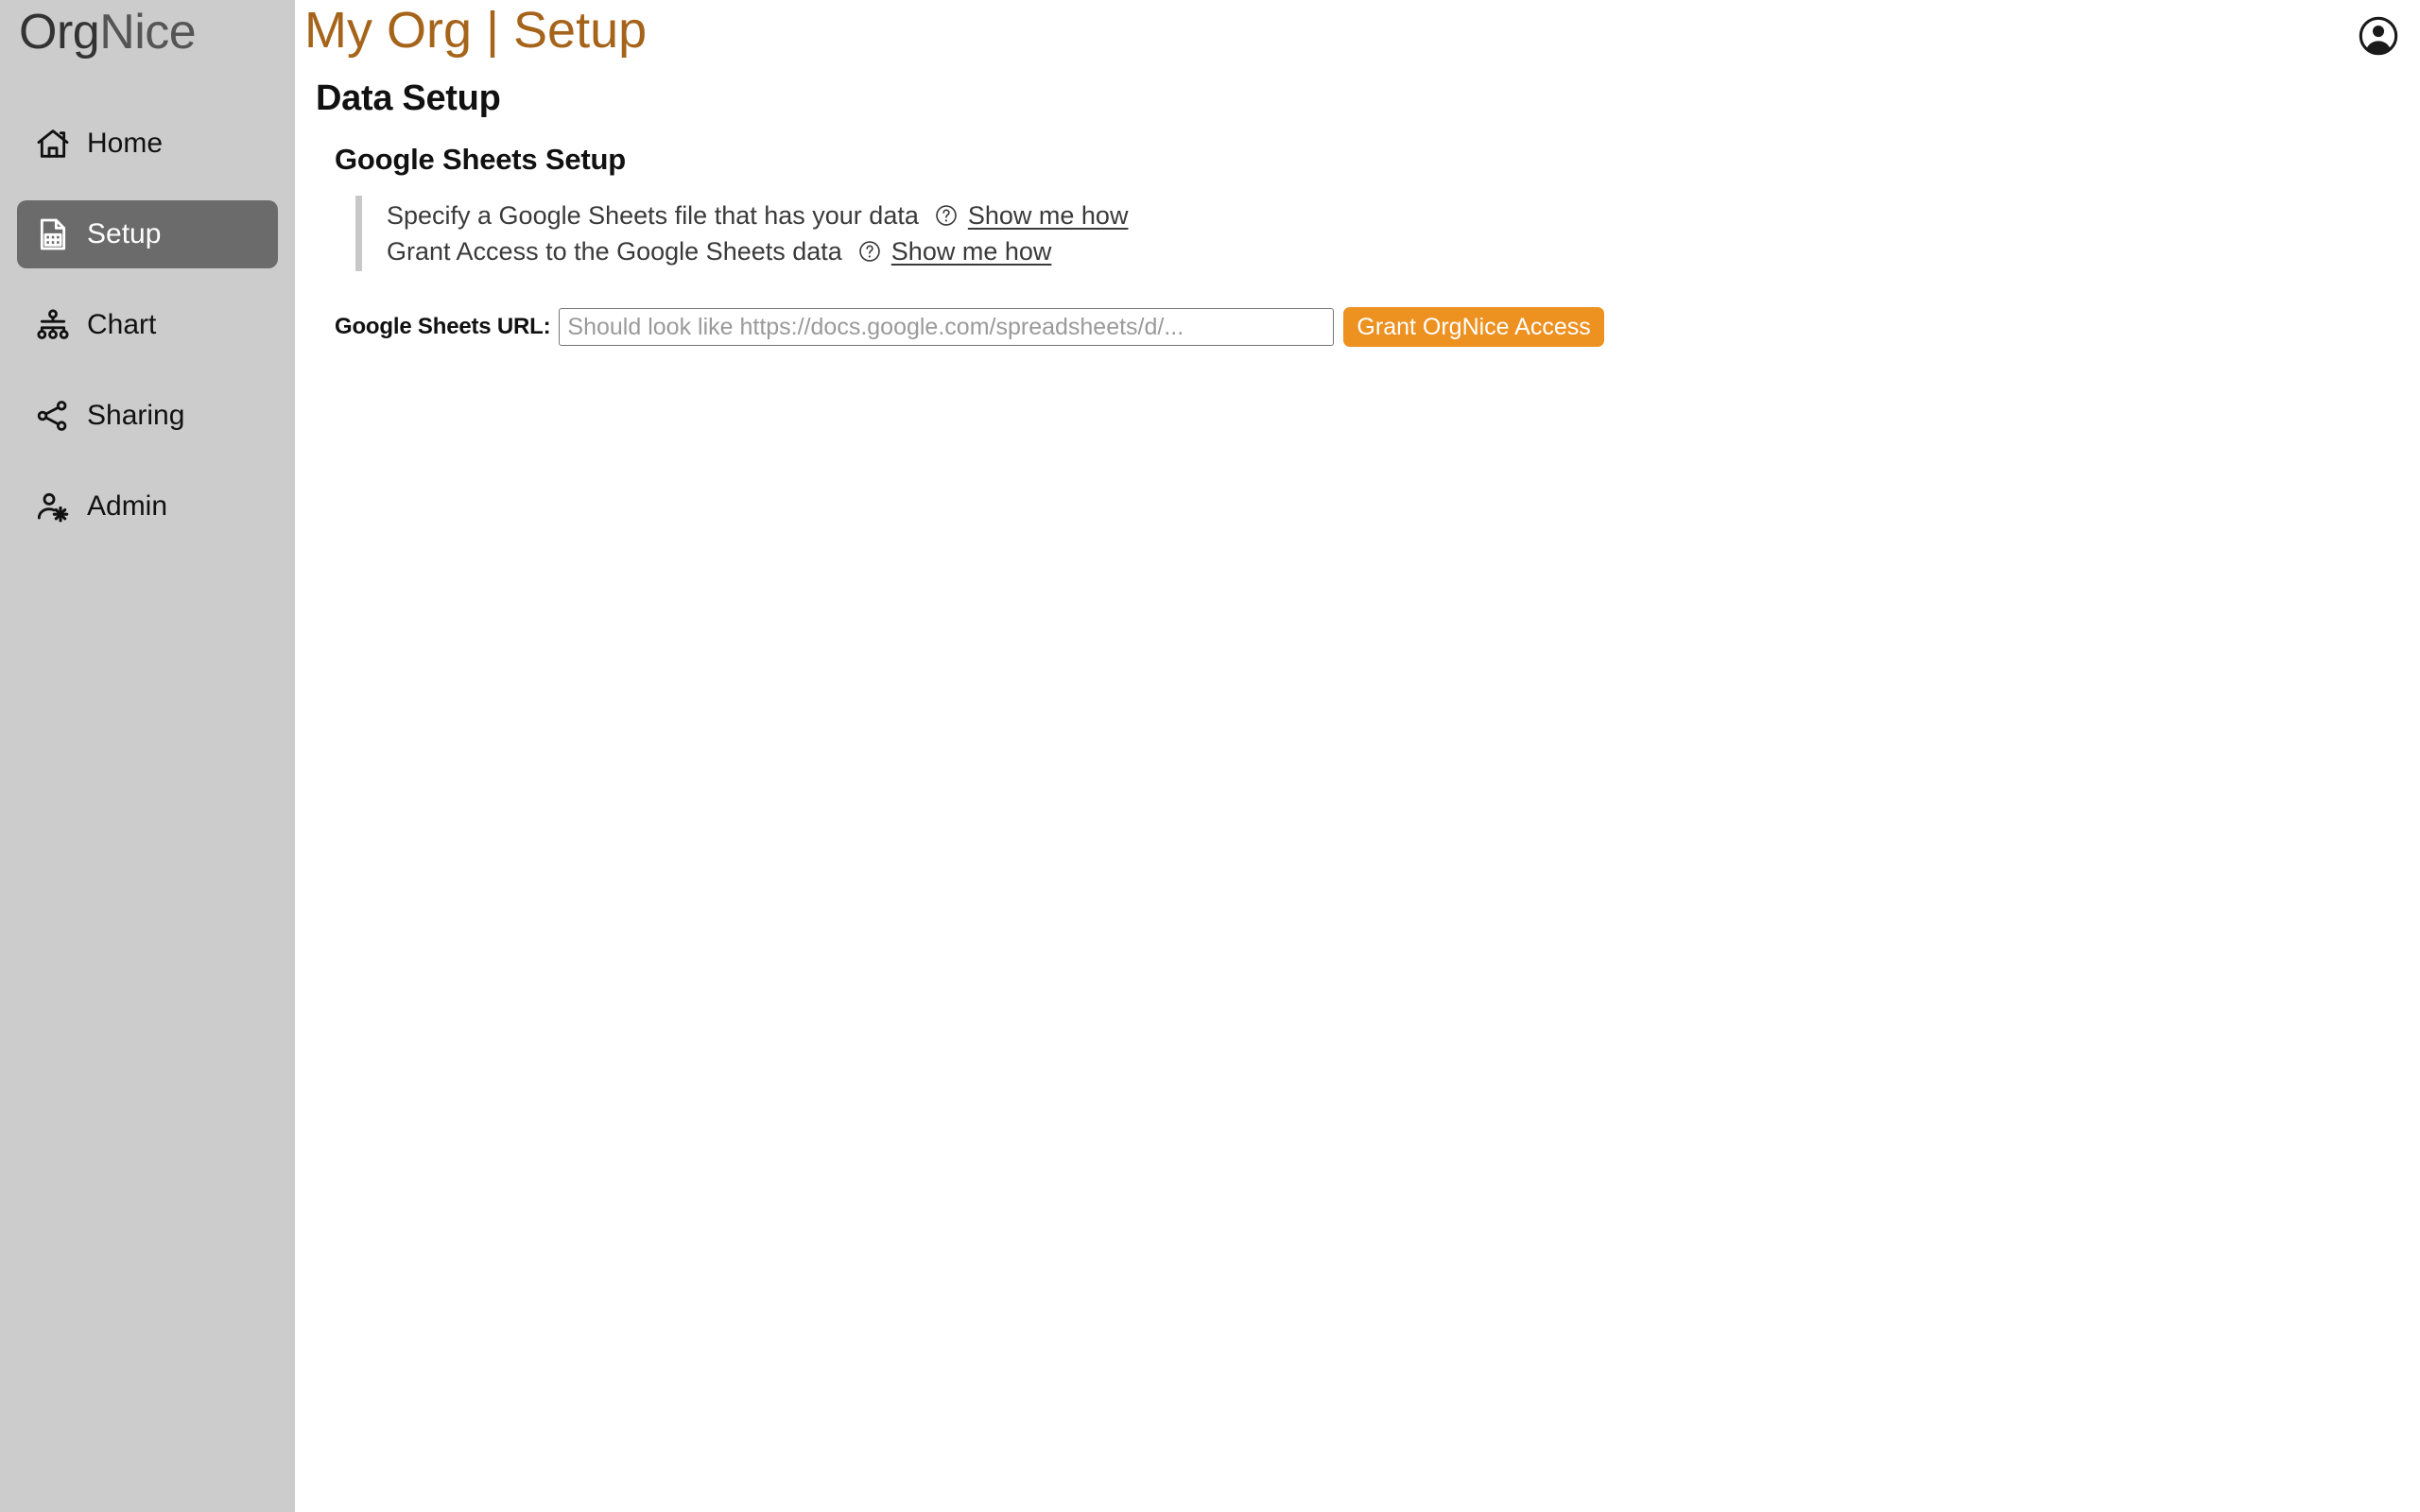 The image size is (2420, 1512). I want to click on show-me-how-link-grant-access: Show me how, so click(971, 251).